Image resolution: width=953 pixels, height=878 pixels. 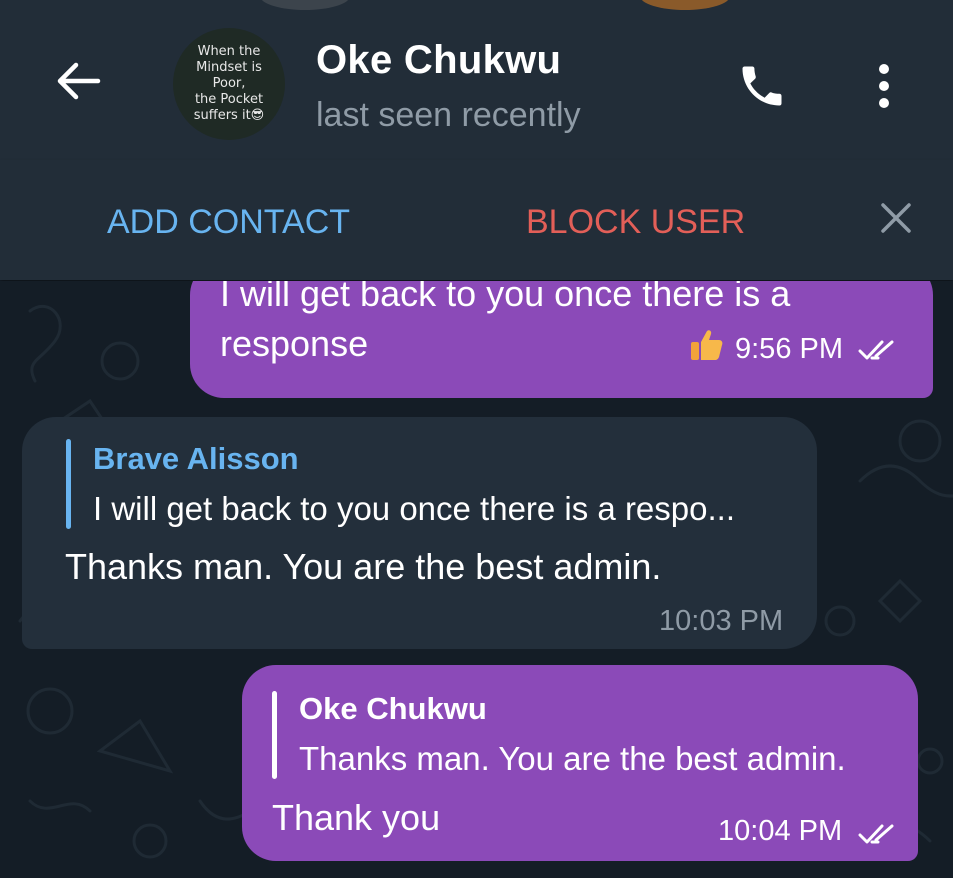 I want to click on avatar-text: When the, so click(x=229, y=51).